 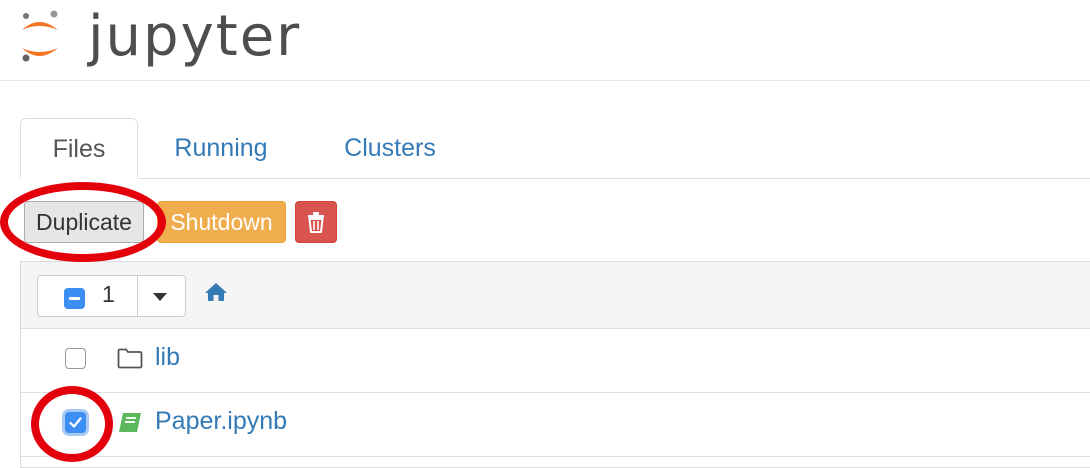 I want to click on jupyter-logo-icon, so click(x=40, y=36).